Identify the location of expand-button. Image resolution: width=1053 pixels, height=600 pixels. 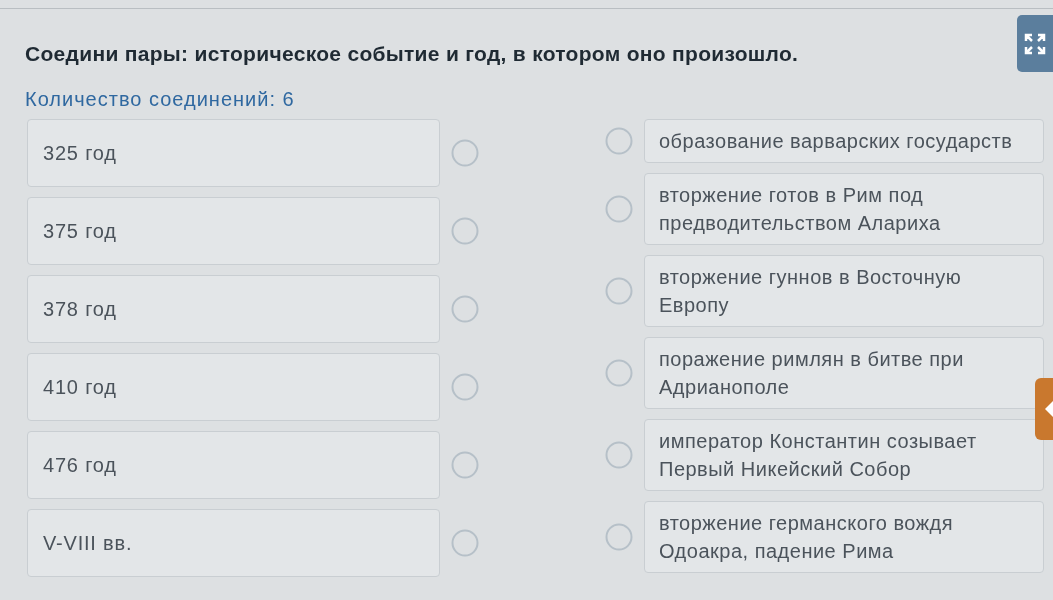
(1035, 43).